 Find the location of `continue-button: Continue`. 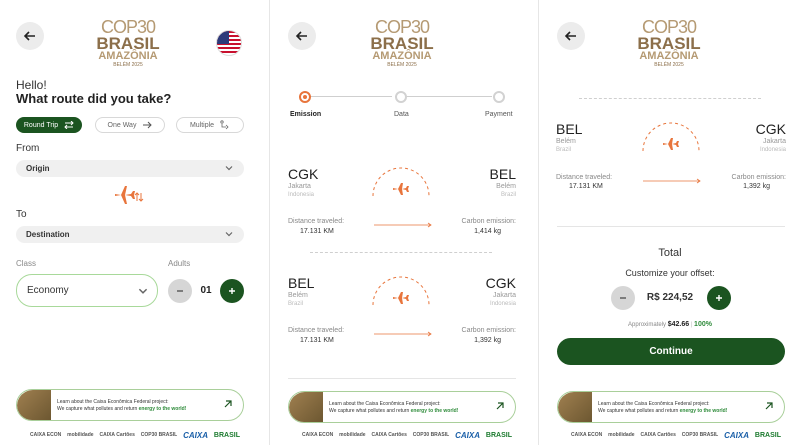

continue-button: Continue is located at coordinates (671, 351).